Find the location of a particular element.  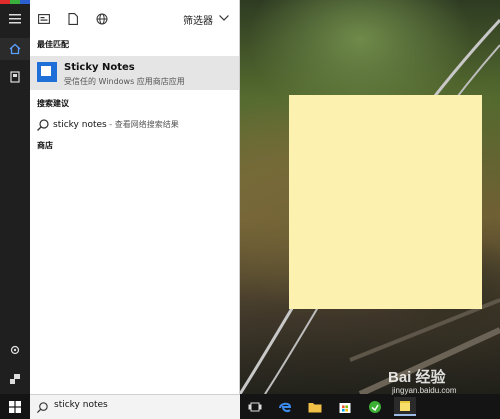

apps-filter-icon is located at coordinates (44, 19).